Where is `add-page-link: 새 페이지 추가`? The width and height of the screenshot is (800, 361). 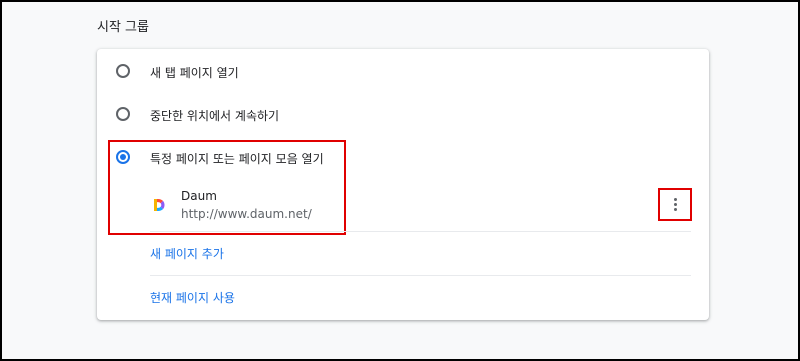 add-page-link: 새 페이지 추가 is located at coordinates (187, 253).